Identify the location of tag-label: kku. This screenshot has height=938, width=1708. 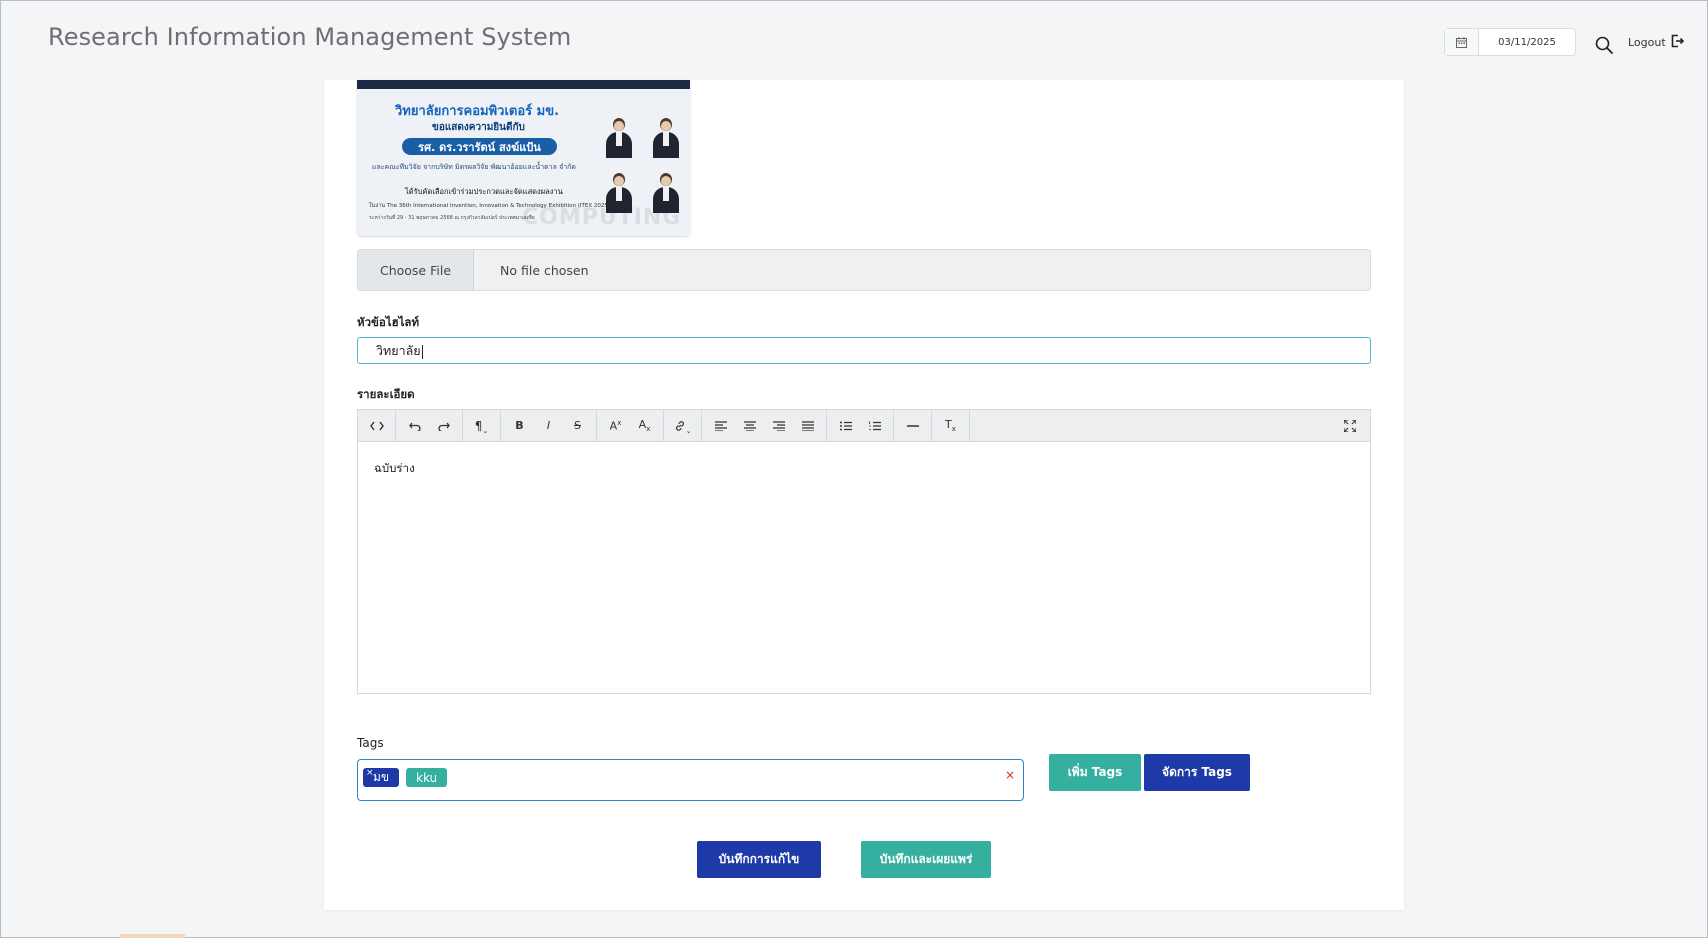
(427, 777).